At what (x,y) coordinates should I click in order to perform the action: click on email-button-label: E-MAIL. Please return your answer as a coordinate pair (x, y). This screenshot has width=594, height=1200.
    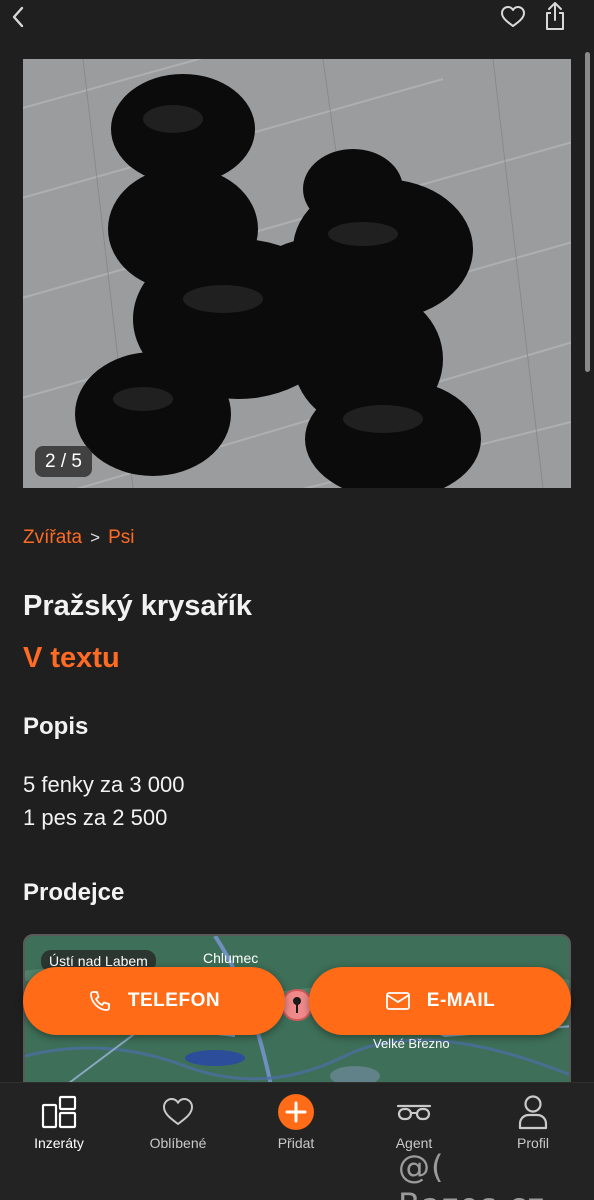
    Looking at the image, I should click on (461, 1000).